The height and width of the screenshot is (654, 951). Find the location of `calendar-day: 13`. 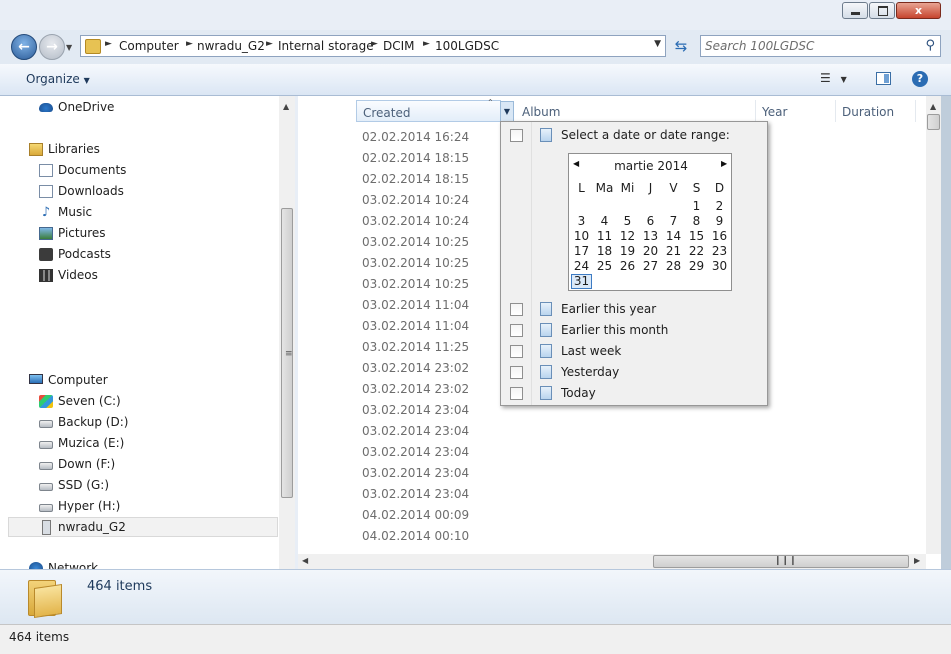

calendar-day: 13 is located at coordinates (650, 236).